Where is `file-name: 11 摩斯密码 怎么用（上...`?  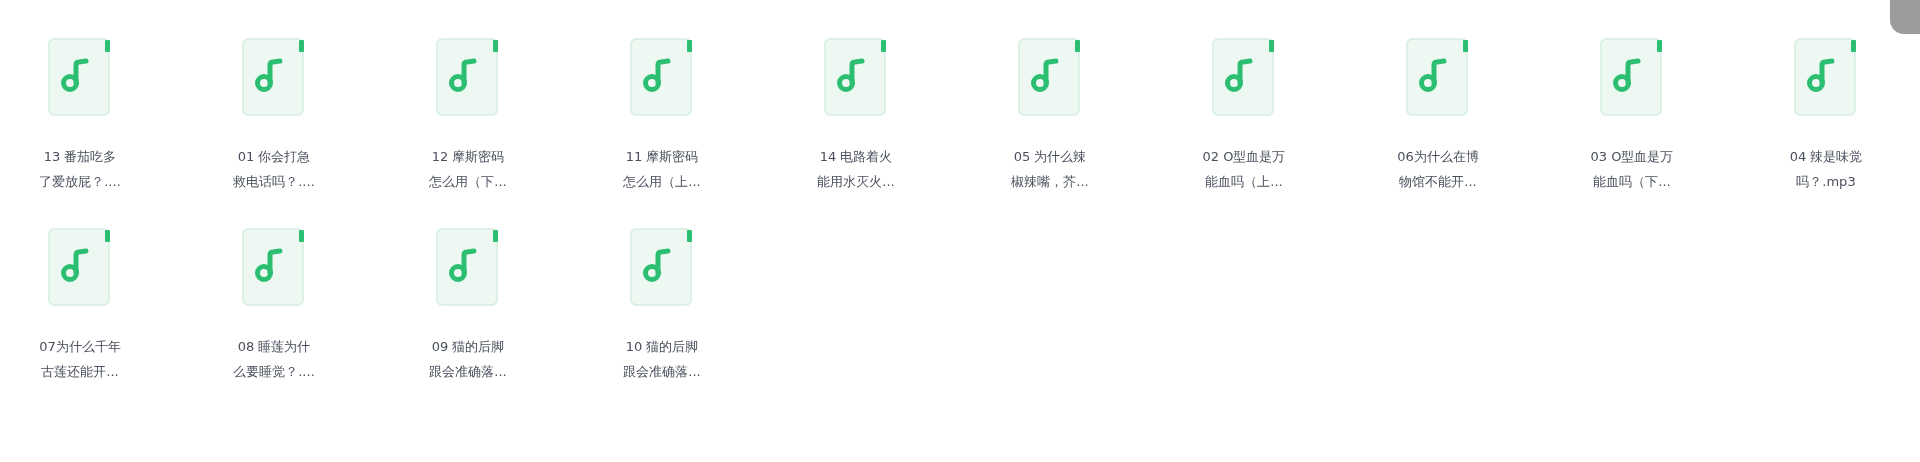 file-name: 11 摩斯密码 怎么用（上... is located at coordinates (662, 169).